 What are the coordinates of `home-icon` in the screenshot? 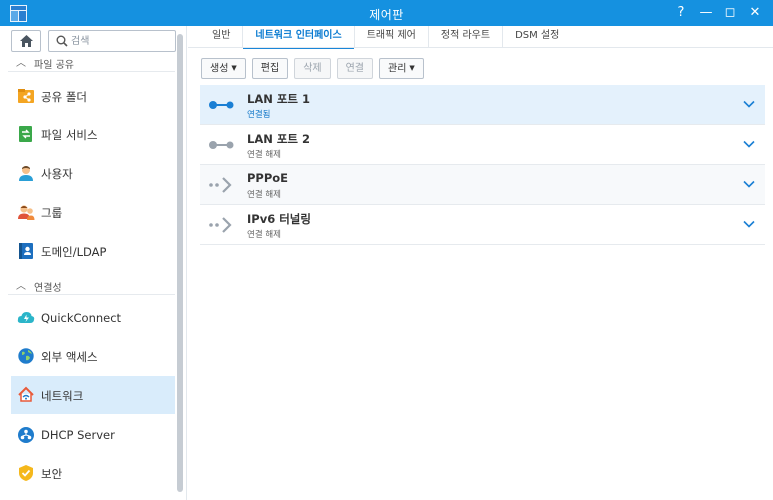 It's located at (26, 41).